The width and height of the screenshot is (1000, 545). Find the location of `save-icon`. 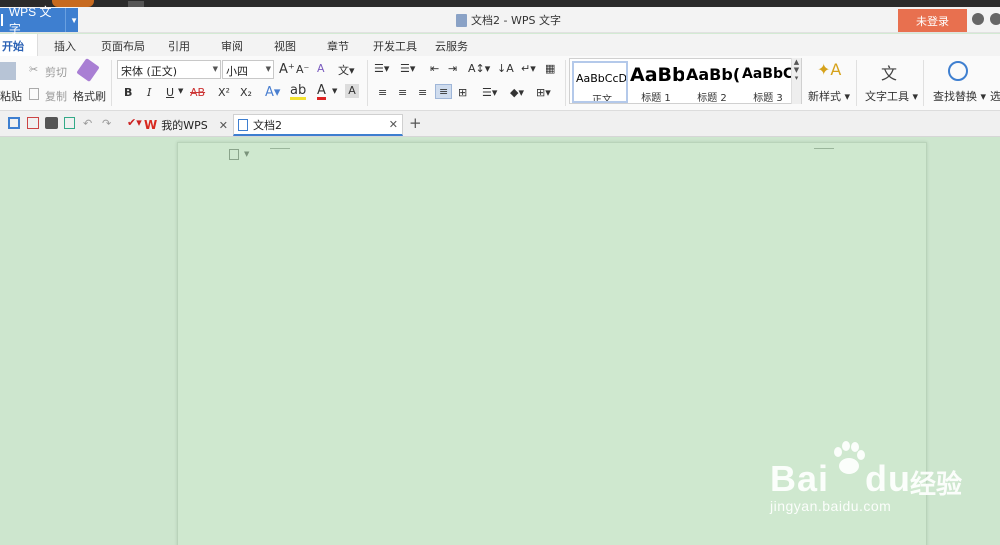

save-icon is located at coordinates (14, 123).